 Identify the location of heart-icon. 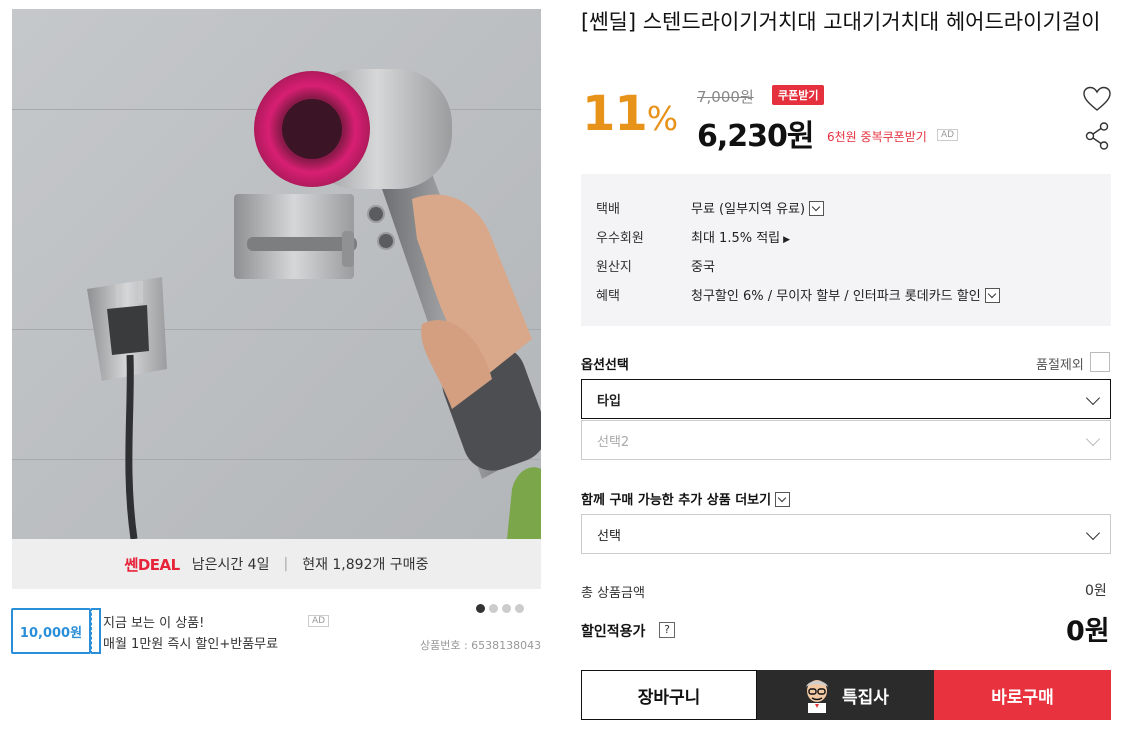
(1097, 99).